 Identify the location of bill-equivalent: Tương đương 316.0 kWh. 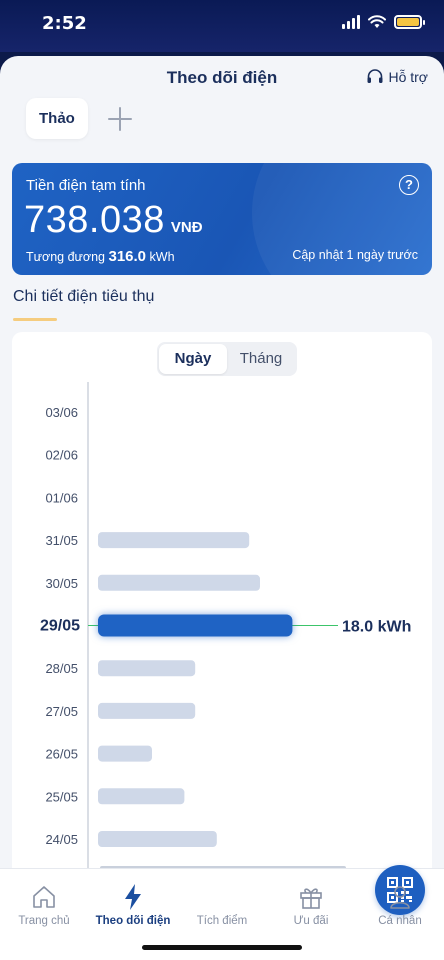
(100, 256).